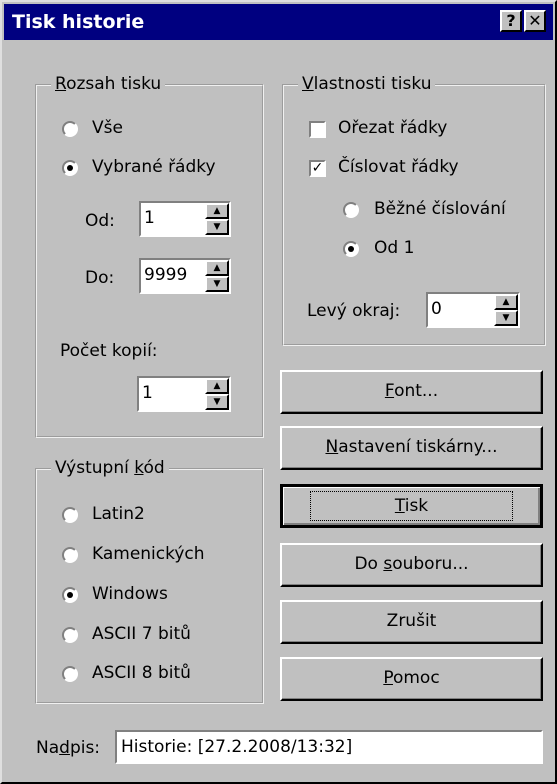 The height and width of the screenshot is (784, 557). What do you see at coordinates (108, 84) in the screenshot?
I see `print-range-label: Rozsah tisku` at bounding box center [108, 84].